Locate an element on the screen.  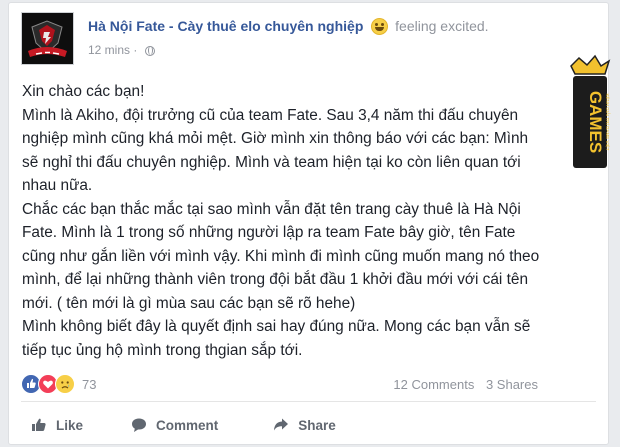
reaction-summary: 73 is located at coordinates (58, 384).